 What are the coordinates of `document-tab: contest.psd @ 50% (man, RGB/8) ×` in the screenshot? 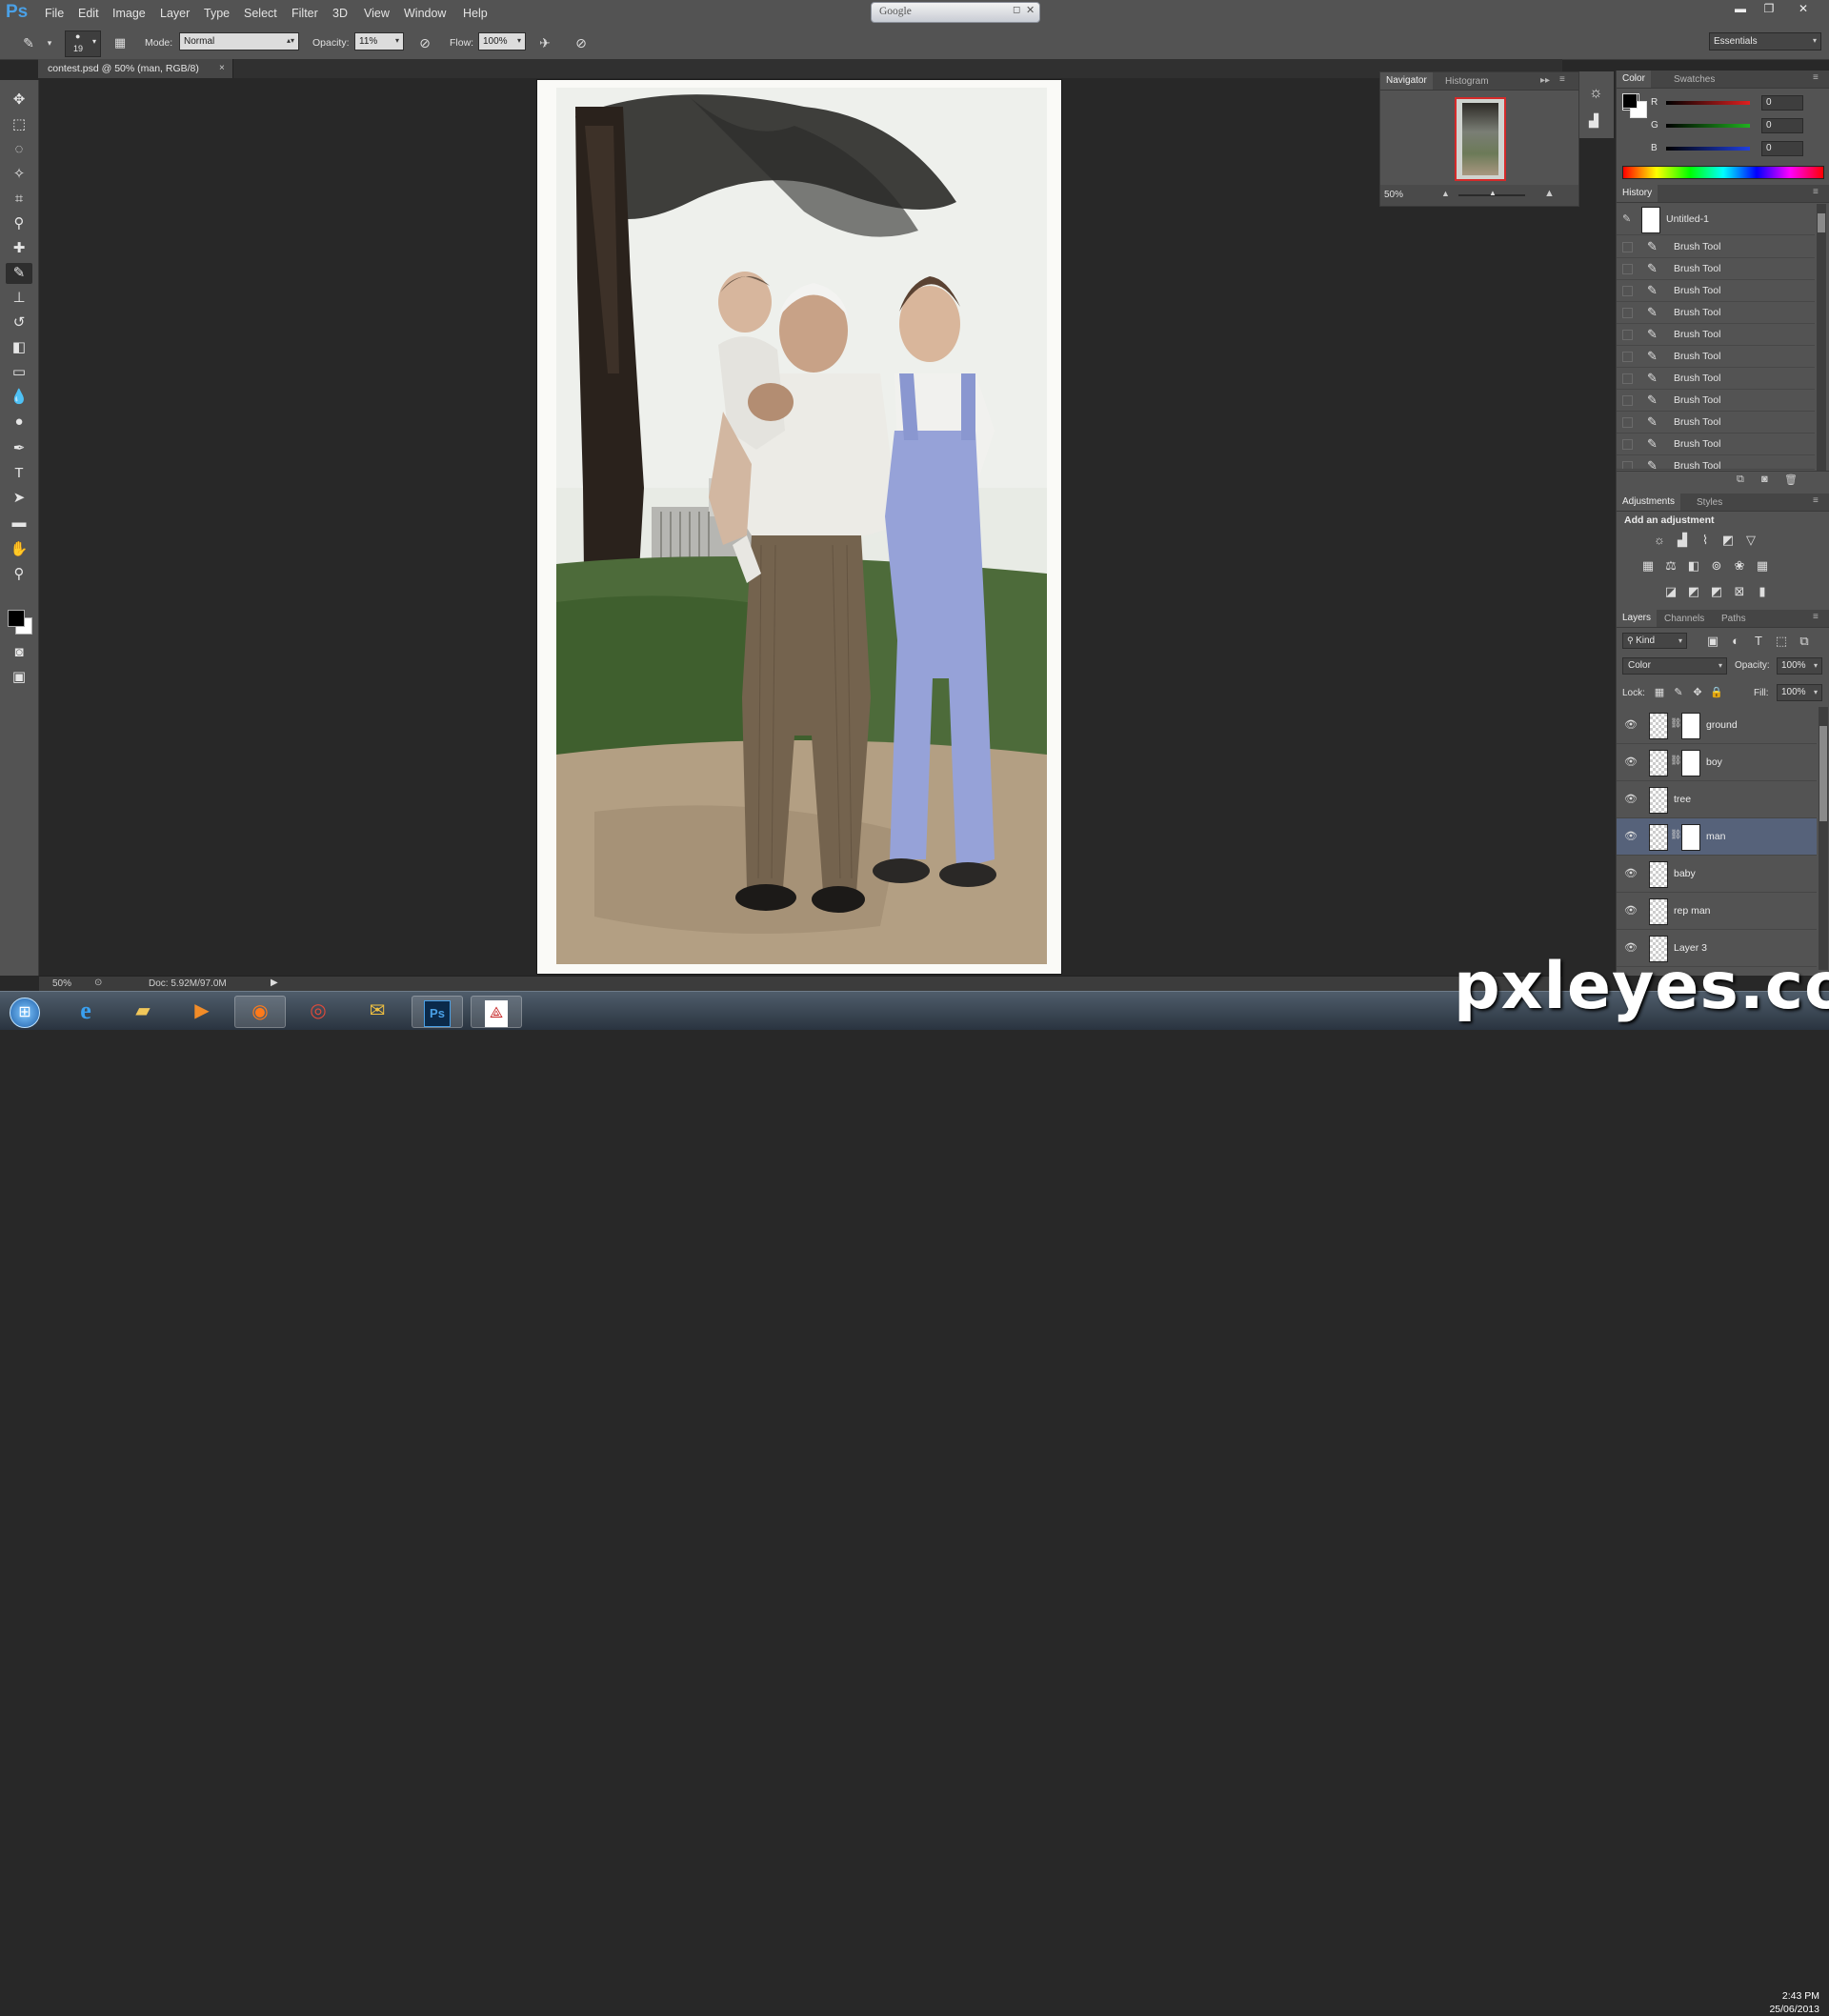 It's located at (135, 69).